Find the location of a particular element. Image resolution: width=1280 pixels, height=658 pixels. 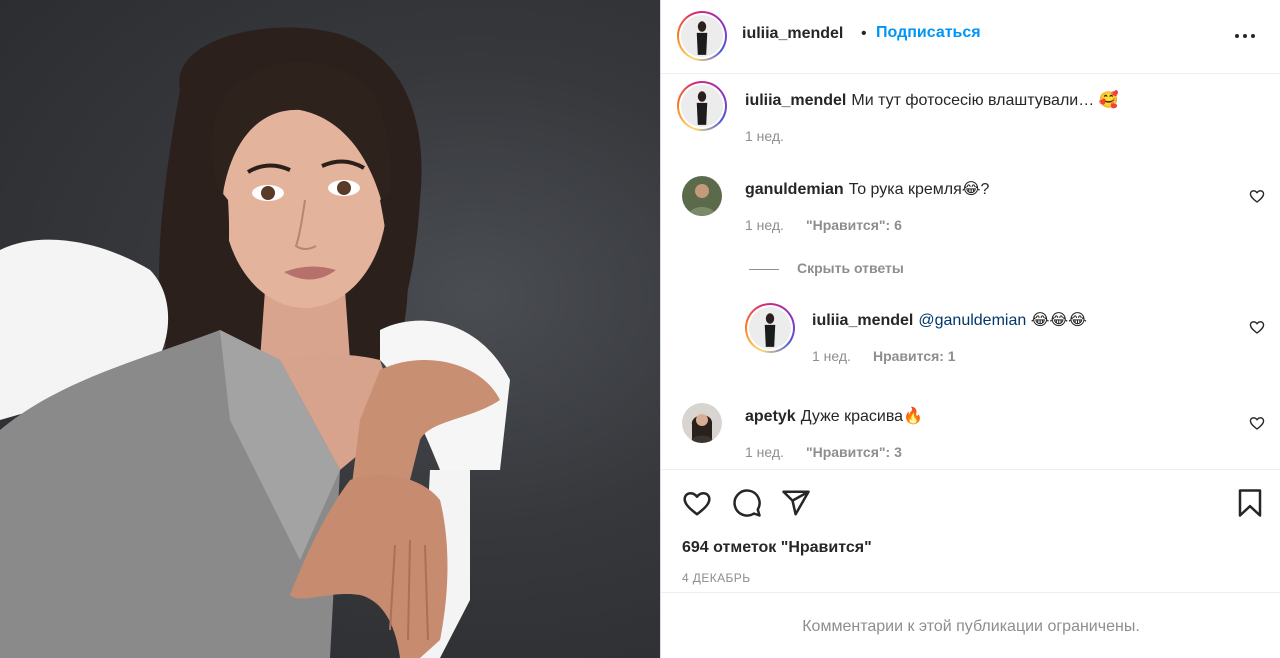

caption-author-avatar is located at coordinates (702, 106).